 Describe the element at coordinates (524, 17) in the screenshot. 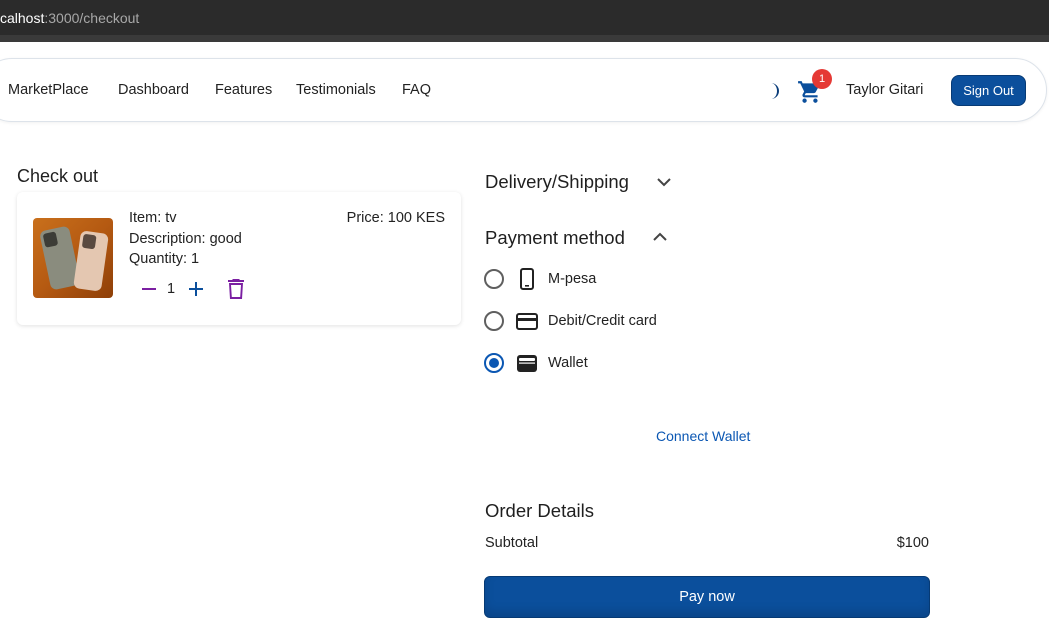

I see `browser-url-bar: calhost:3000/checkout` at that location.